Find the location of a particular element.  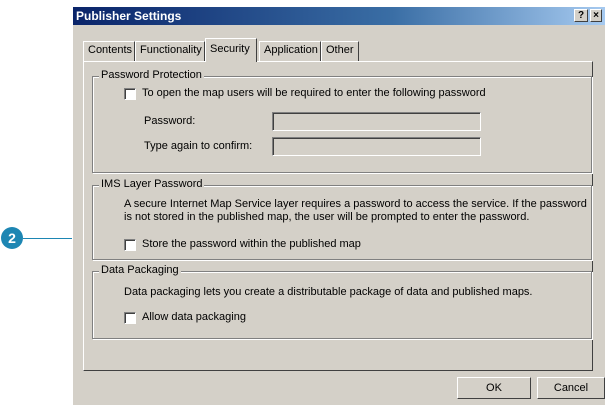

help-button: ? is located at coordinates (581, 15).